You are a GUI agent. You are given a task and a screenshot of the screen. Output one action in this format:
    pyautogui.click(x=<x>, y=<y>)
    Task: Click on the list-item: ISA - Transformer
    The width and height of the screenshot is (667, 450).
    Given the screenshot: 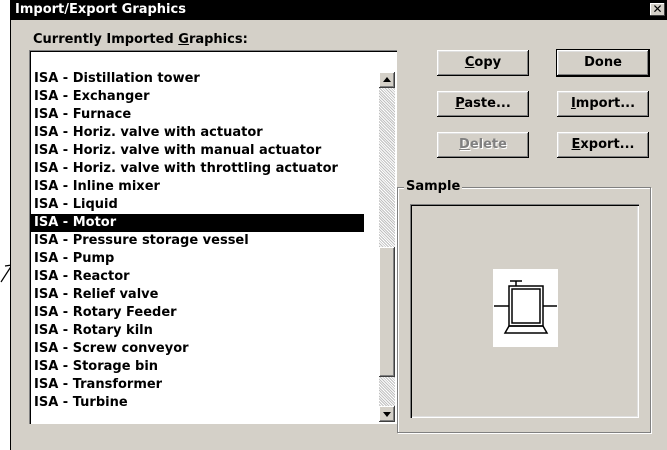 What is the action you would take?
    pyautogui.click(x=197, y=385)
    